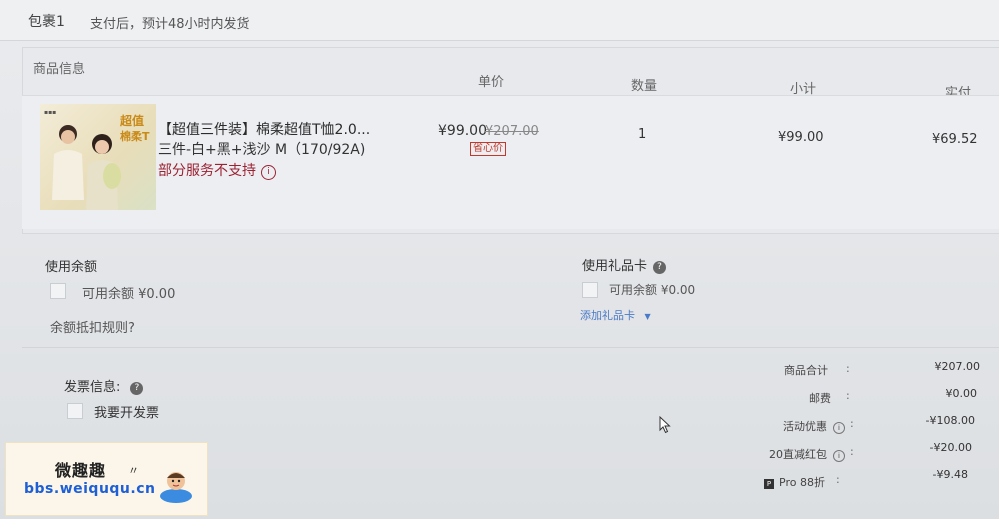 Image resolution: width=999 pixels, height=519 pixels. What do you see at coordinates (462, 131) in the screenshot?
I see `unit-price: ¥99.00` at bounding box center [462, 131].